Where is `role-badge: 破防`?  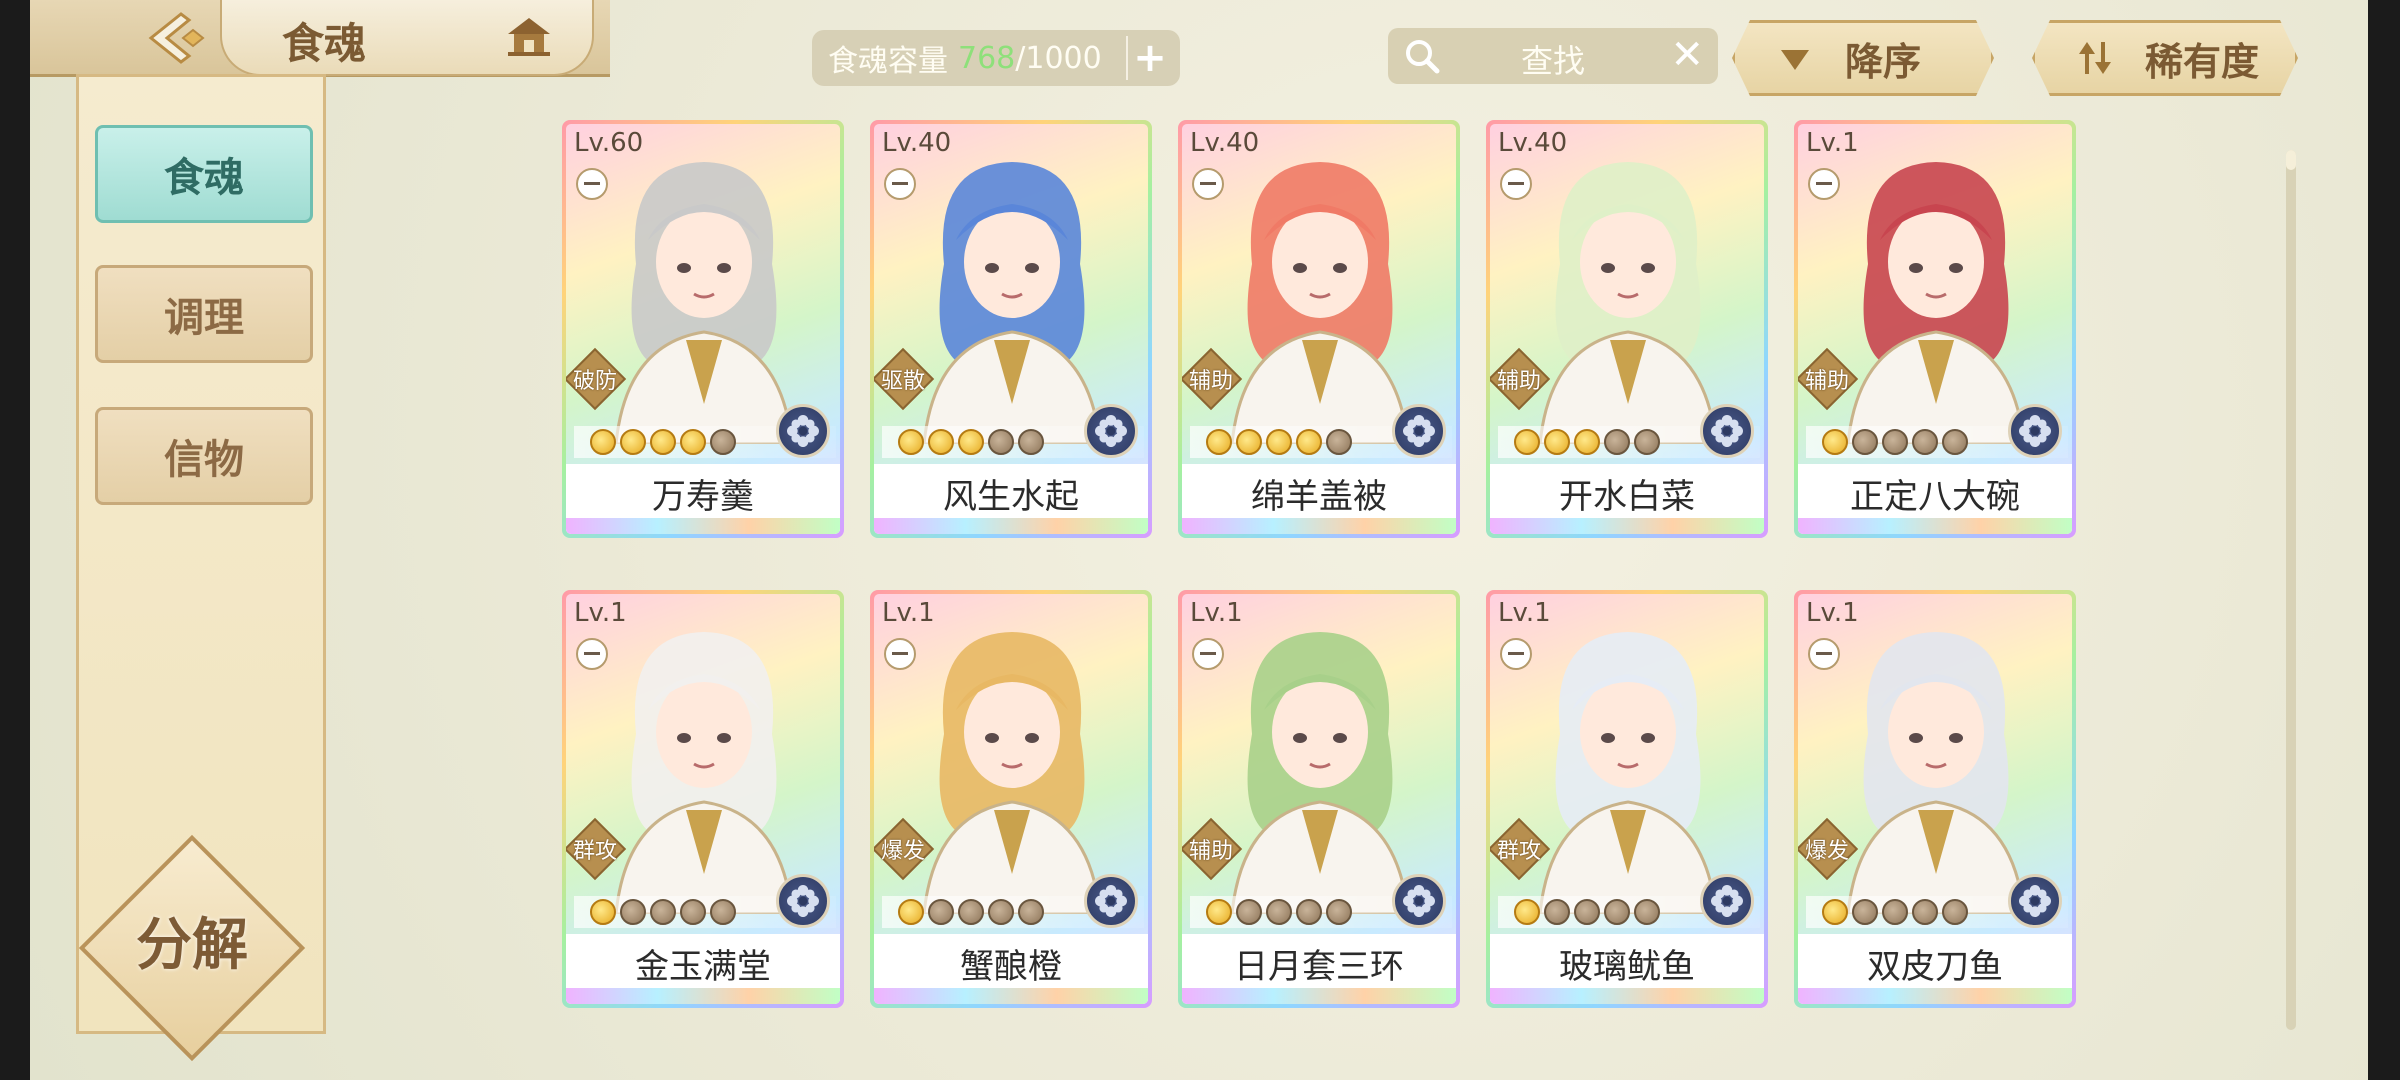 role-badge: 破防 is located at coordinates (597, 379).